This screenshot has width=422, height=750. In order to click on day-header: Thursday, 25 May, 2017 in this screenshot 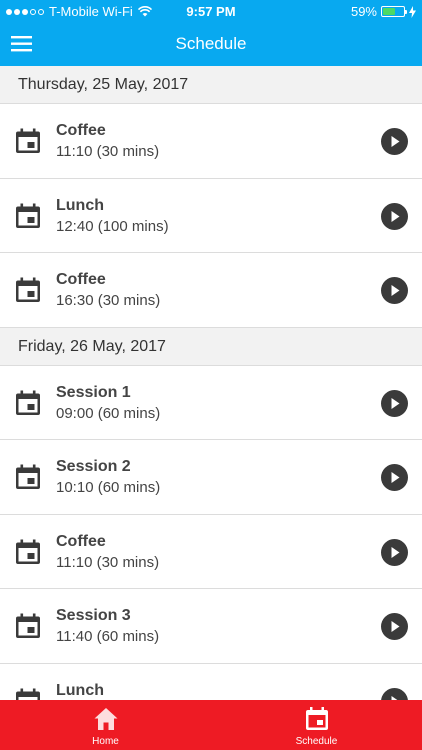, I will do `click(211, 85)`.